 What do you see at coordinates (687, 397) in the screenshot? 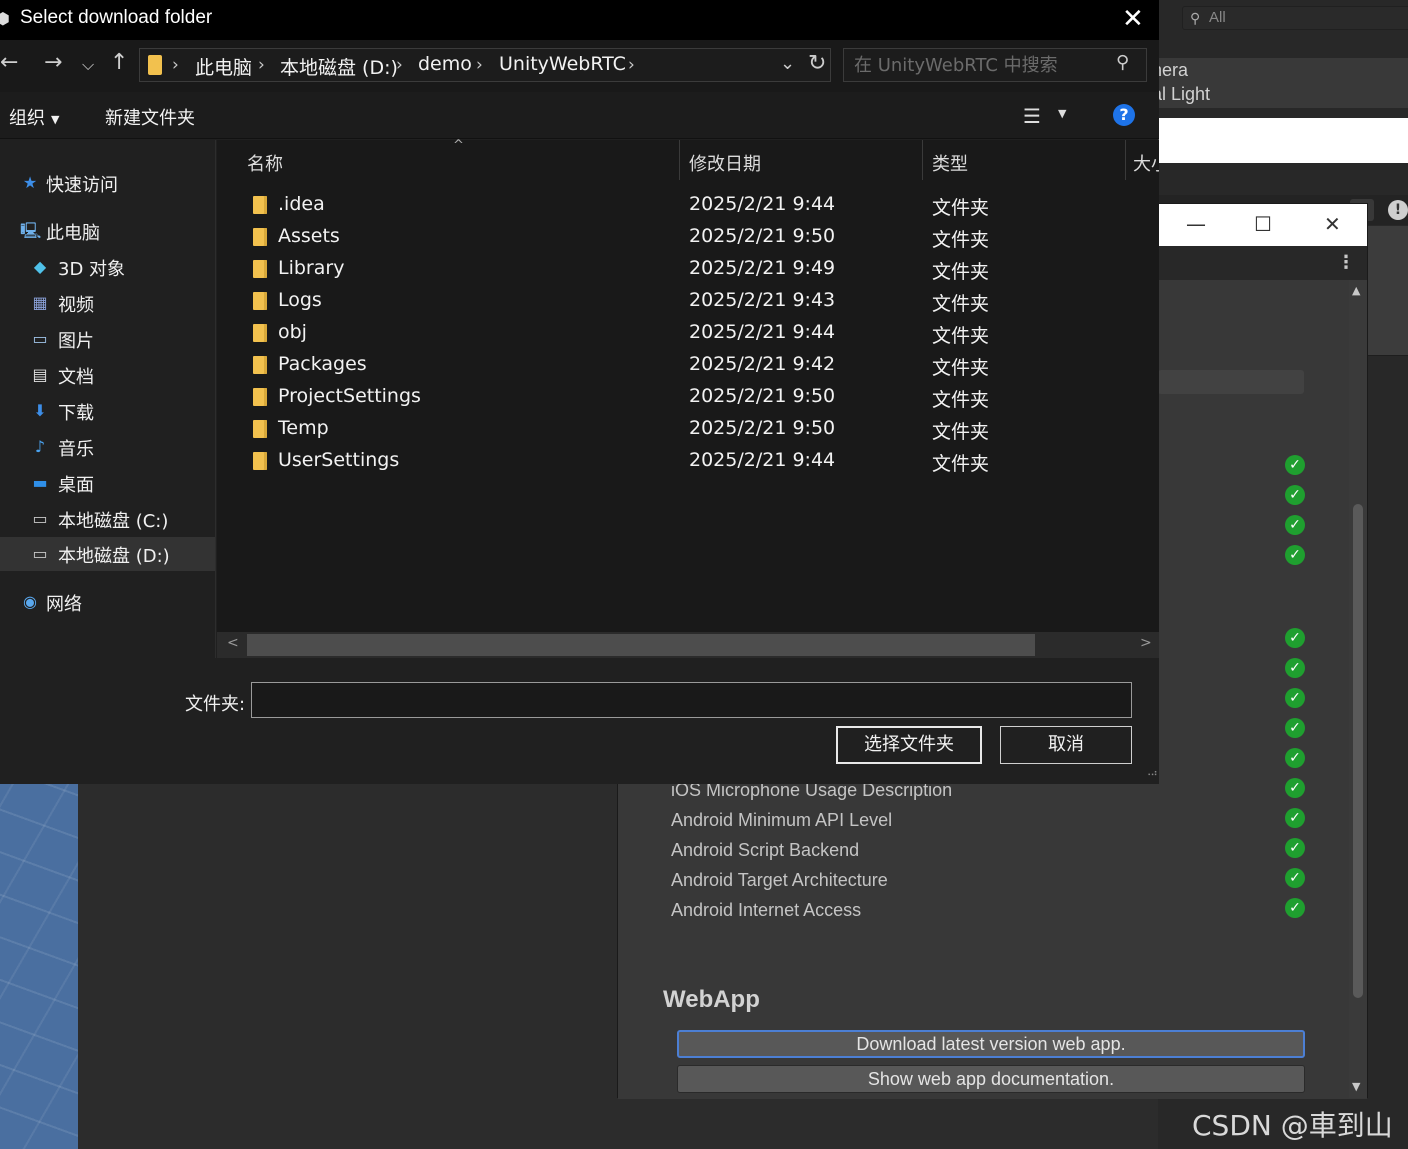
I see `file-row: ProjectSettings 2025/2/21 9:50 文件夹` at bounding box center [687, 397].